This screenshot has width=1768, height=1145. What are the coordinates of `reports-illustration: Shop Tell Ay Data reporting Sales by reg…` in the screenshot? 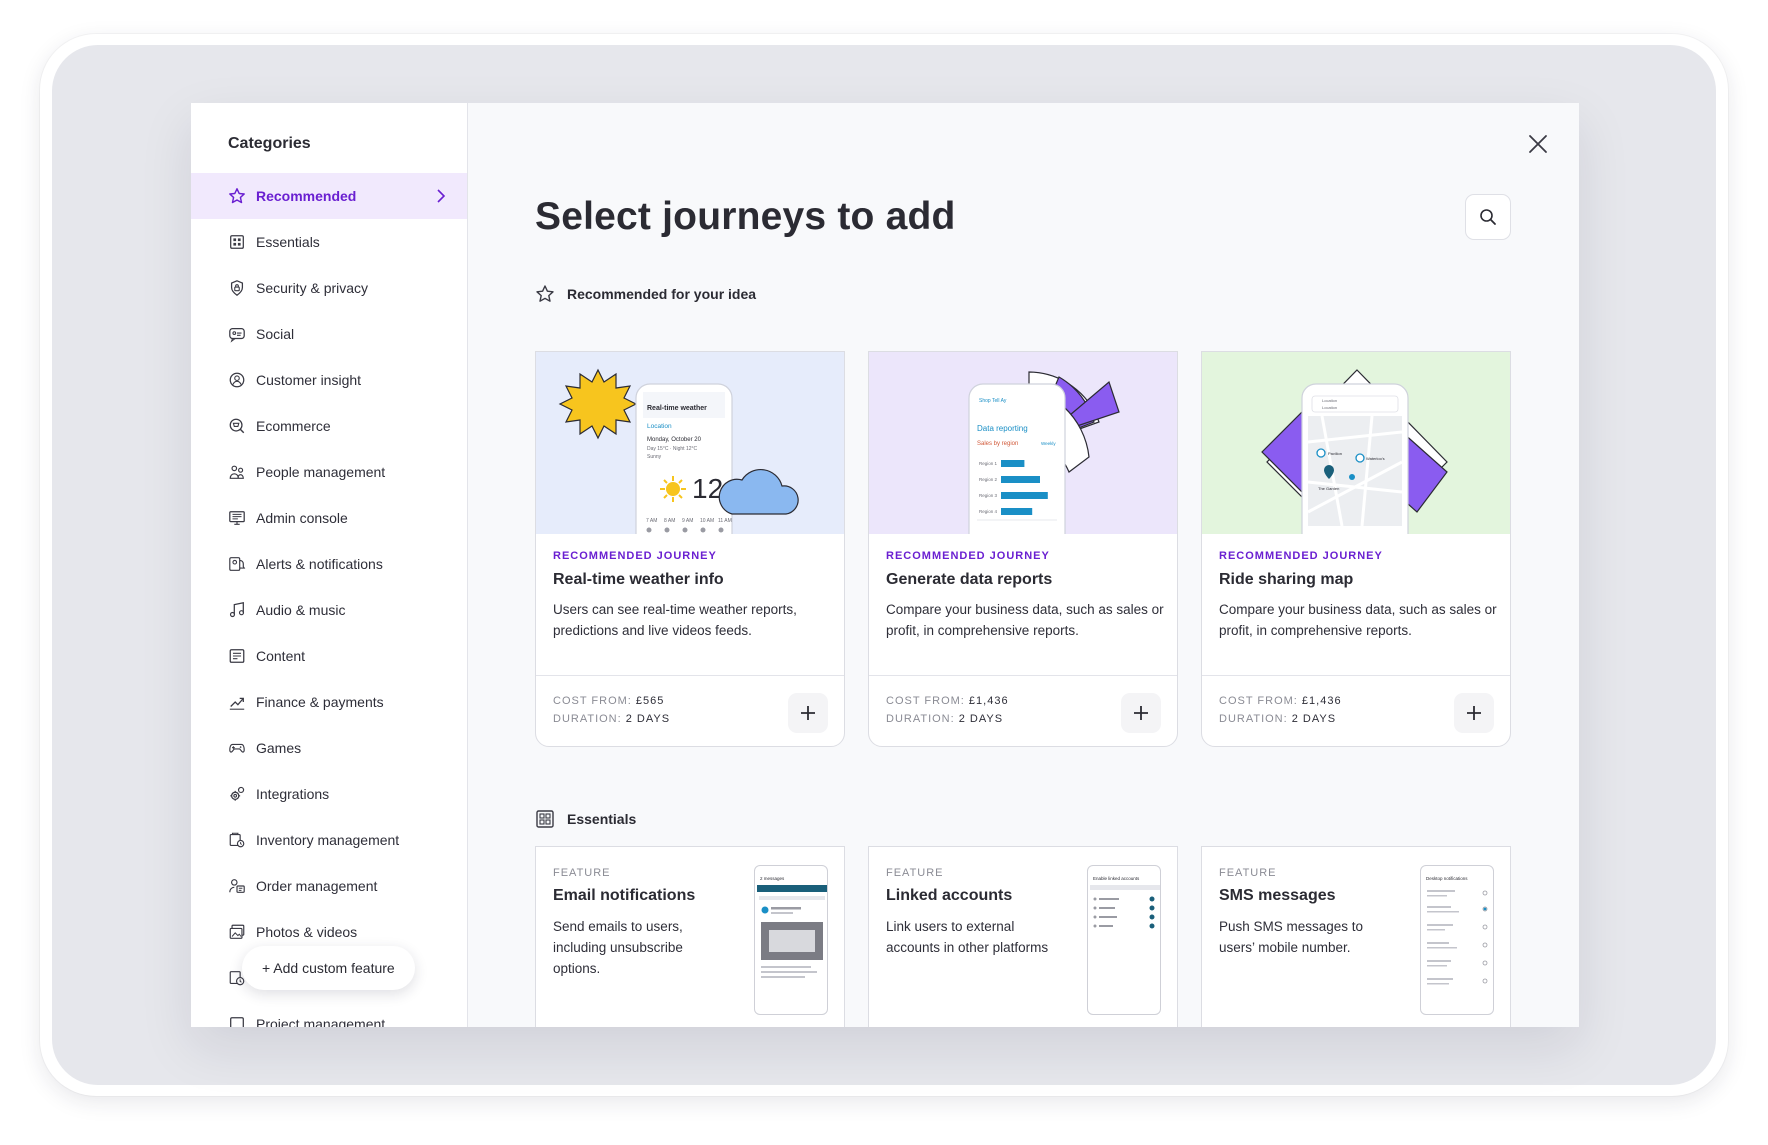 It's located at (1044, 452).